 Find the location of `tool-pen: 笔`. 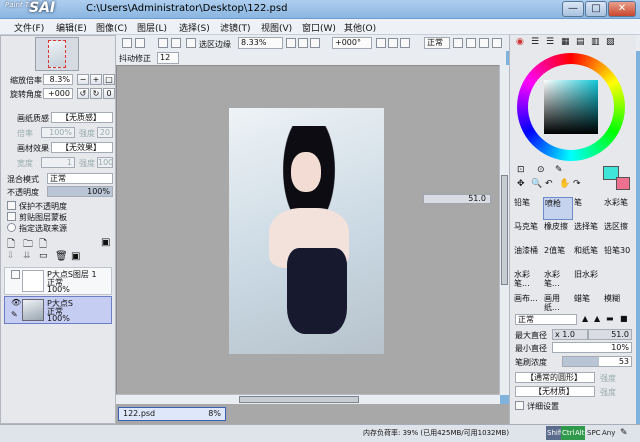

tool-pen: 笔 is located at coordinates (588, 208).